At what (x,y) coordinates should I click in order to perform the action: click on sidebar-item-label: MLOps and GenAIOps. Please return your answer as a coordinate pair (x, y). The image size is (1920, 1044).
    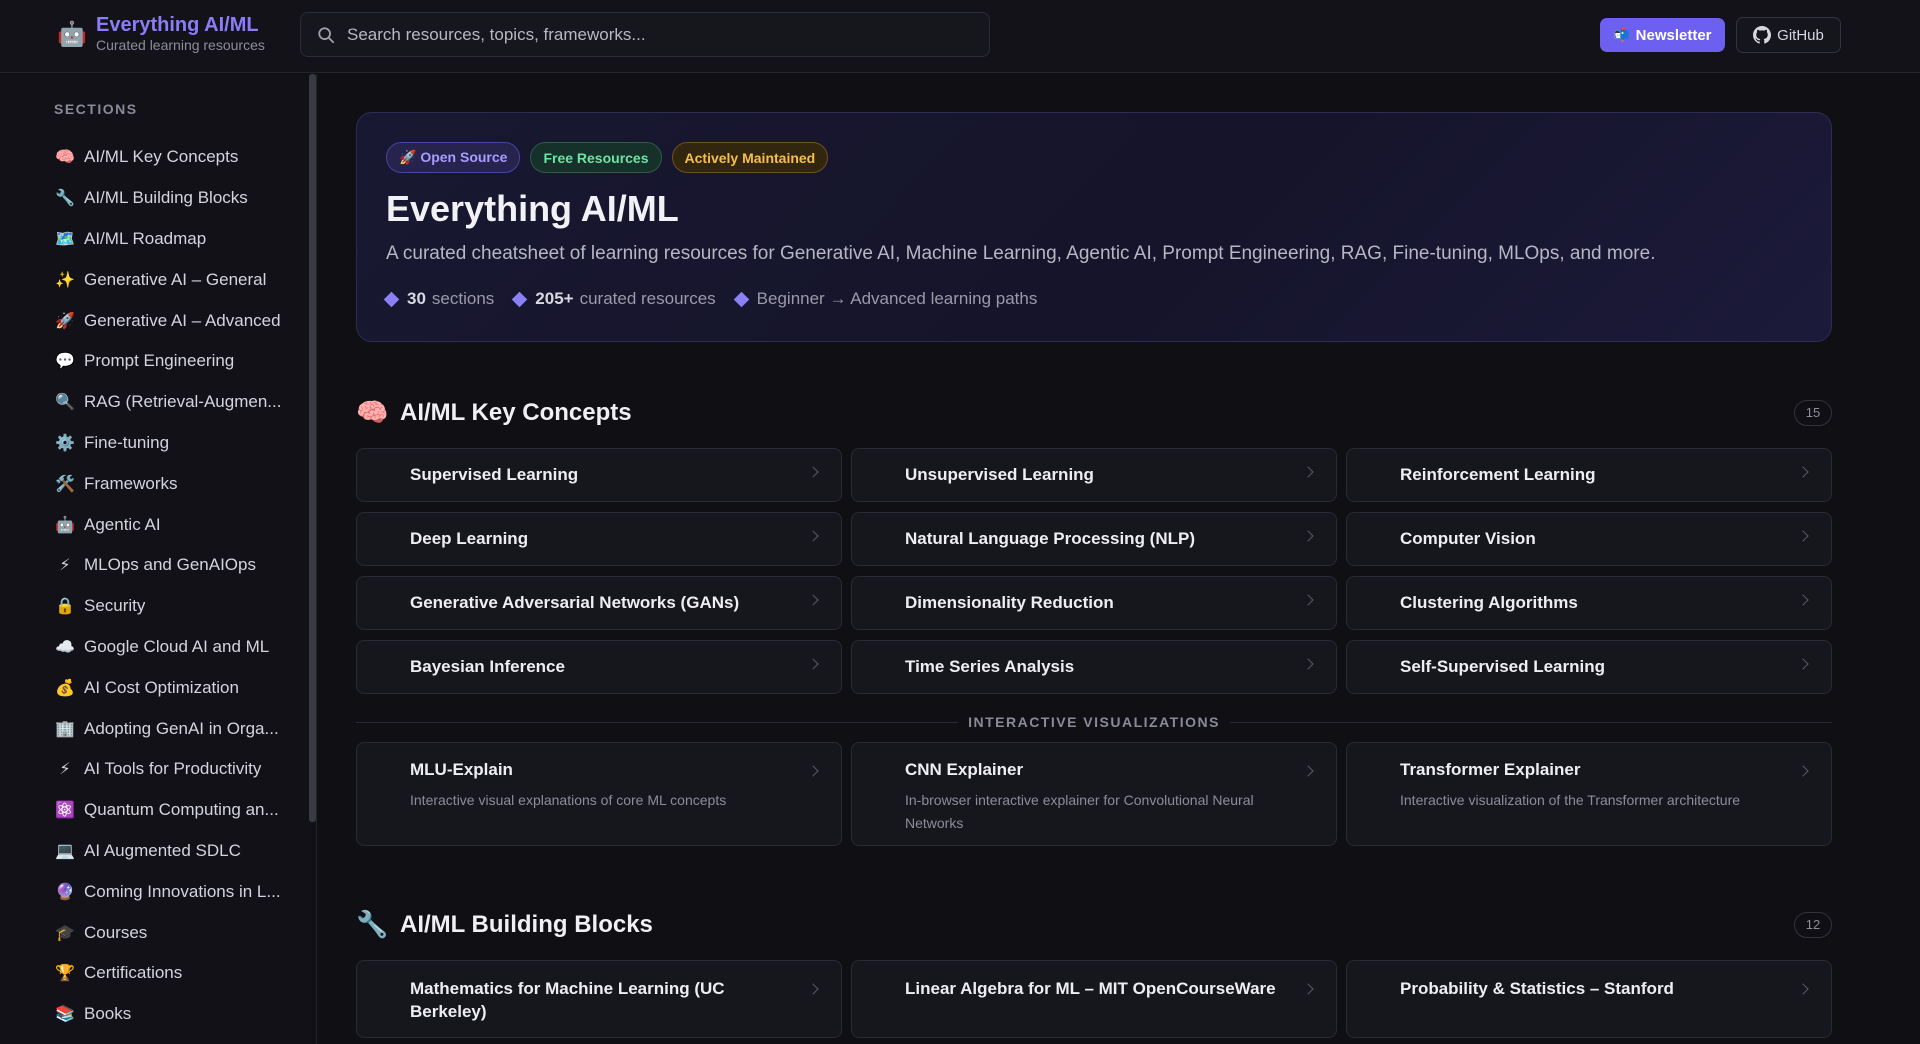
    Looking at the image, I should click on (170, 565).